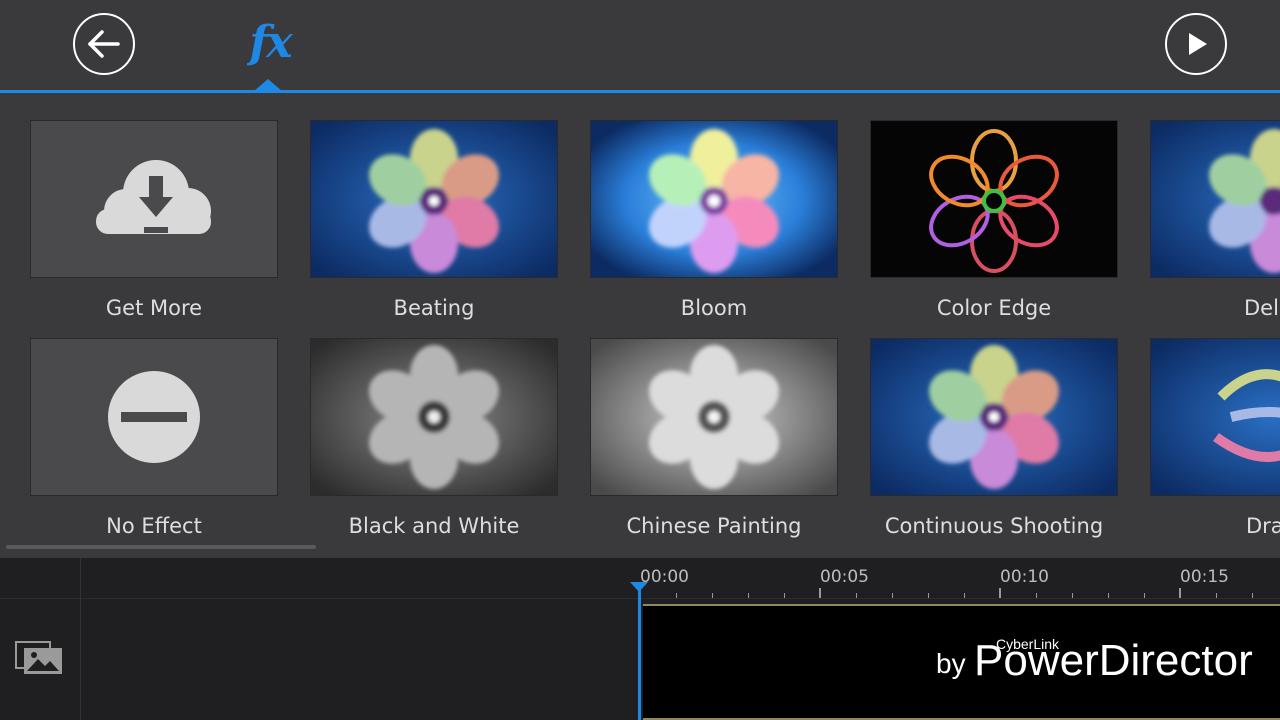 The height and width of the screenshot is (720, 1280). I want to click on play-icon, so click(1198, 44).